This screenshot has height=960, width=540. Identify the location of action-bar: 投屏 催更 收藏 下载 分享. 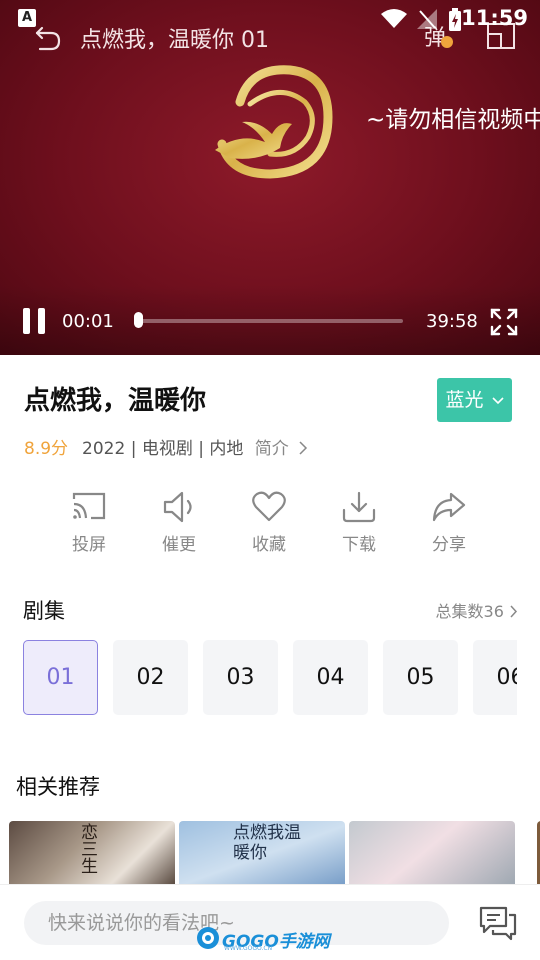
(270, 530).